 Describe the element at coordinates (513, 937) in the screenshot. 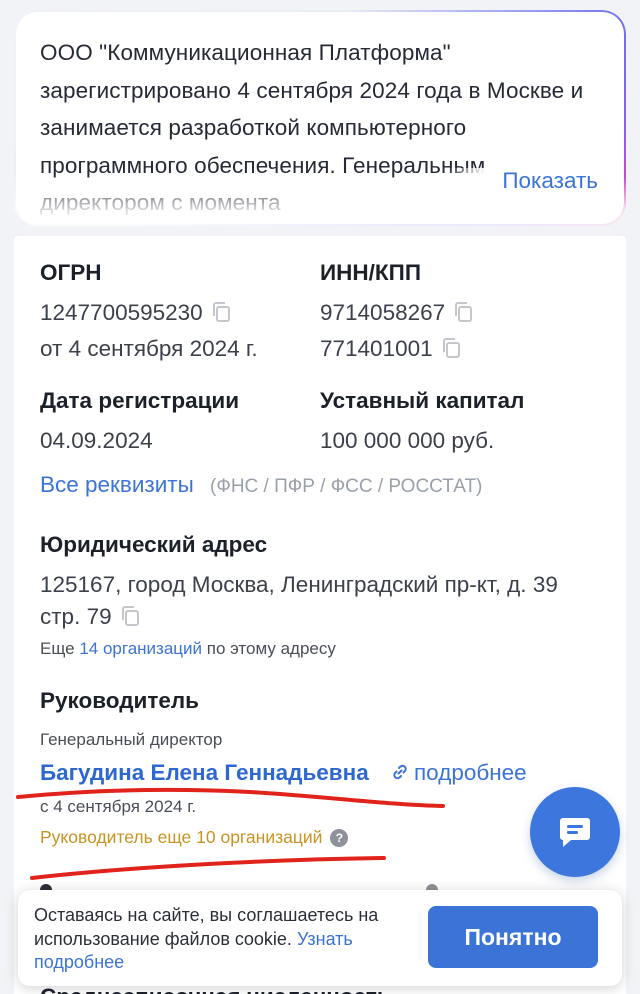

I see `cookie-accept-button: Понятно` at that location.